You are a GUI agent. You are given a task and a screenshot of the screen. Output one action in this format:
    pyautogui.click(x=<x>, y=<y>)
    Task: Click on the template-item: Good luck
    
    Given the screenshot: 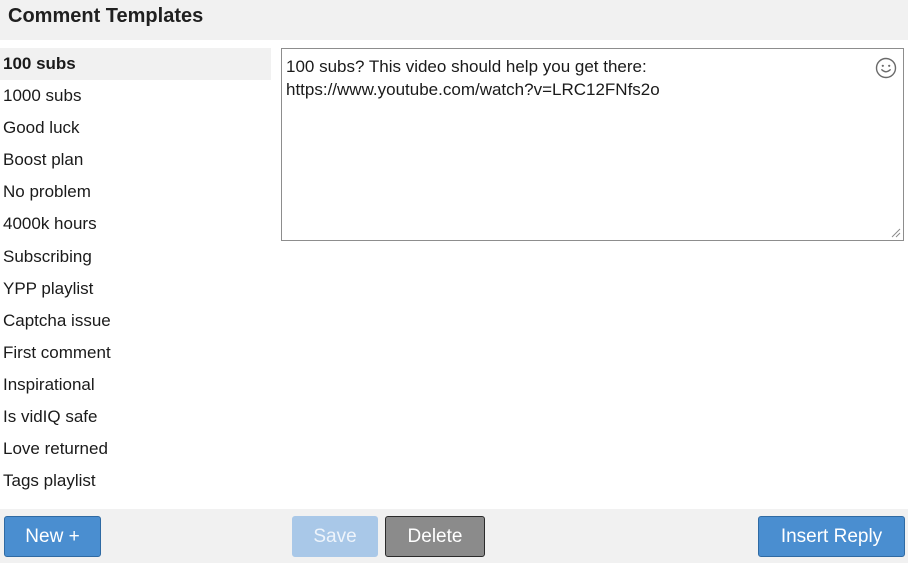 What is the action you would take?
    pyautogui.click(x=135, y=128)
    